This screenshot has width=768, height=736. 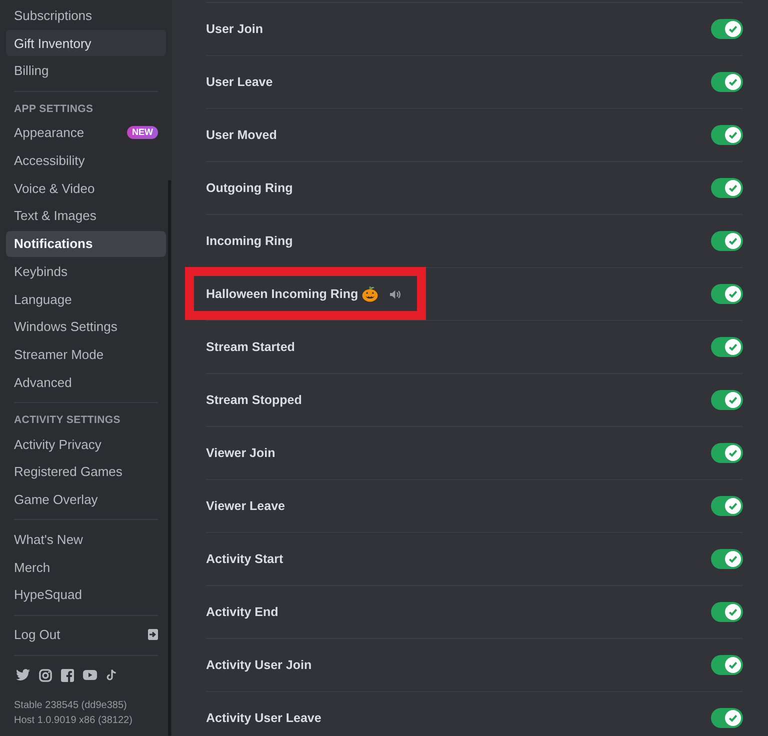 I want to click on sidebar-item: Billing, so click(x=86, y=71).